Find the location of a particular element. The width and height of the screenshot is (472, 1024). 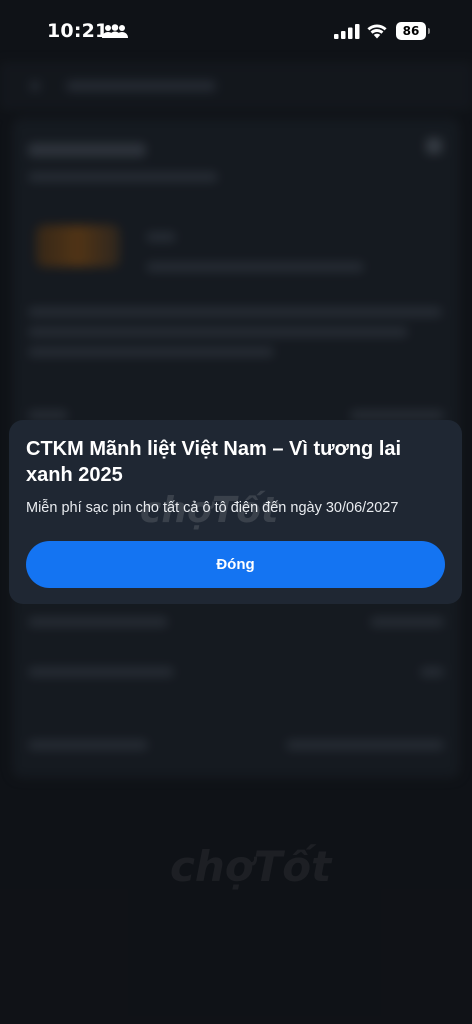

people-icon is located at coordinates (115, 31).